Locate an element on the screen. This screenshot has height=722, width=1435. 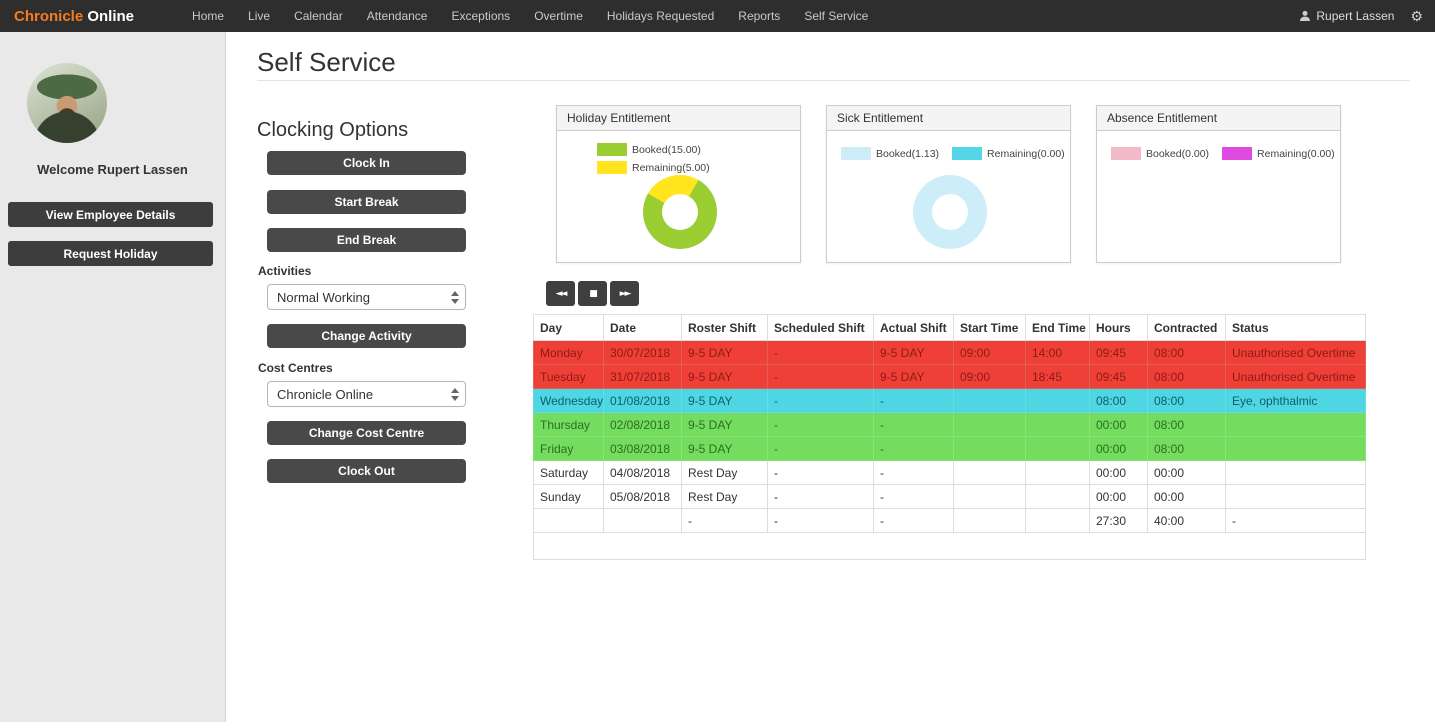
user-menu: Rupert Lassen is located at coordinates (1346, 16).